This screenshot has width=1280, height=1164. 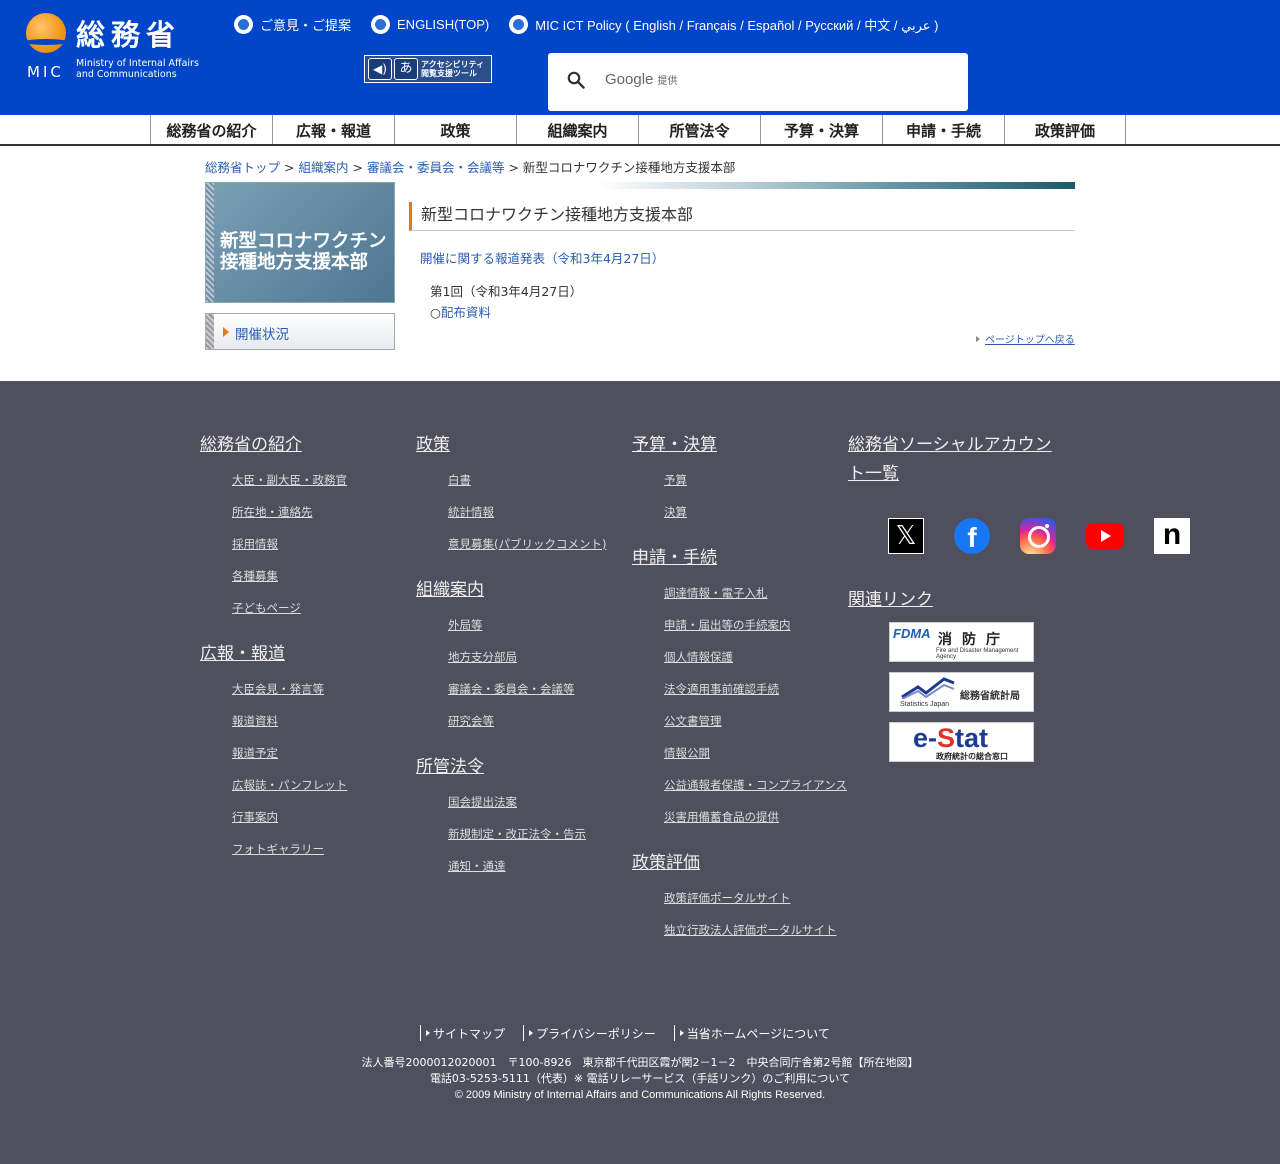 What do you see at coordinates (974, 640) in the screenshot?
I see `fdma-name: 消防庁` at bounding box center [974, 640].